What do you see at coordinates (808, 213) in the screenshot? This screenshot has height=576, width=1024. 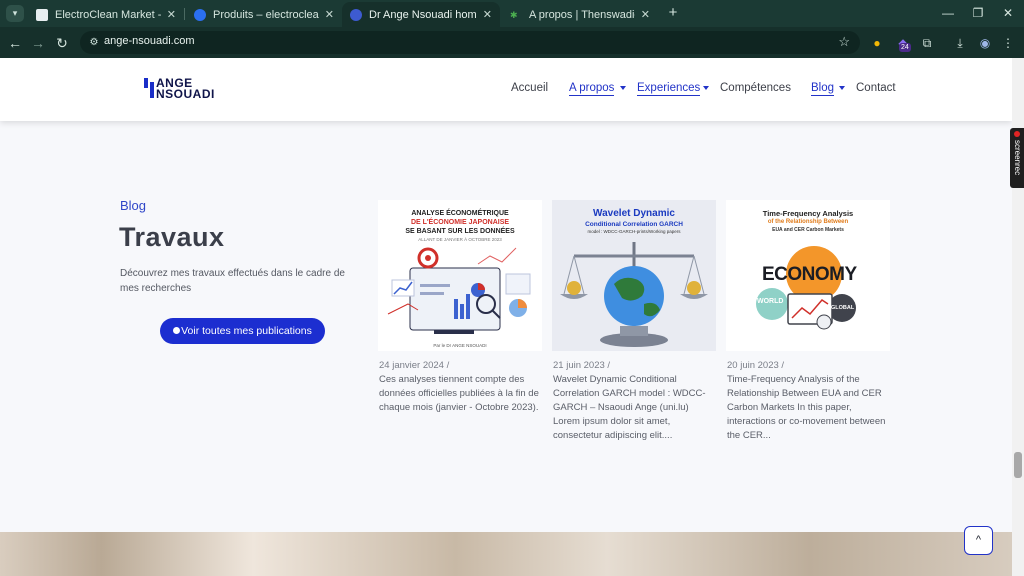 I see `thumb-title: Time-Frequency Analysis` at bounding box center [808, 213].